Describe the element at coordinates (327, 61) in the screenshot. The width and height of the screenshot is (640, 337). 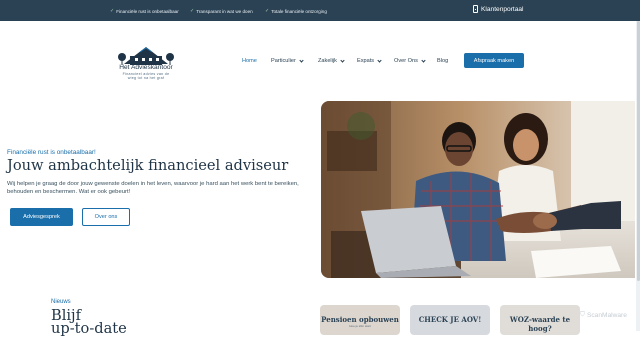
I see `nav-label: Zakelijk` at that location.